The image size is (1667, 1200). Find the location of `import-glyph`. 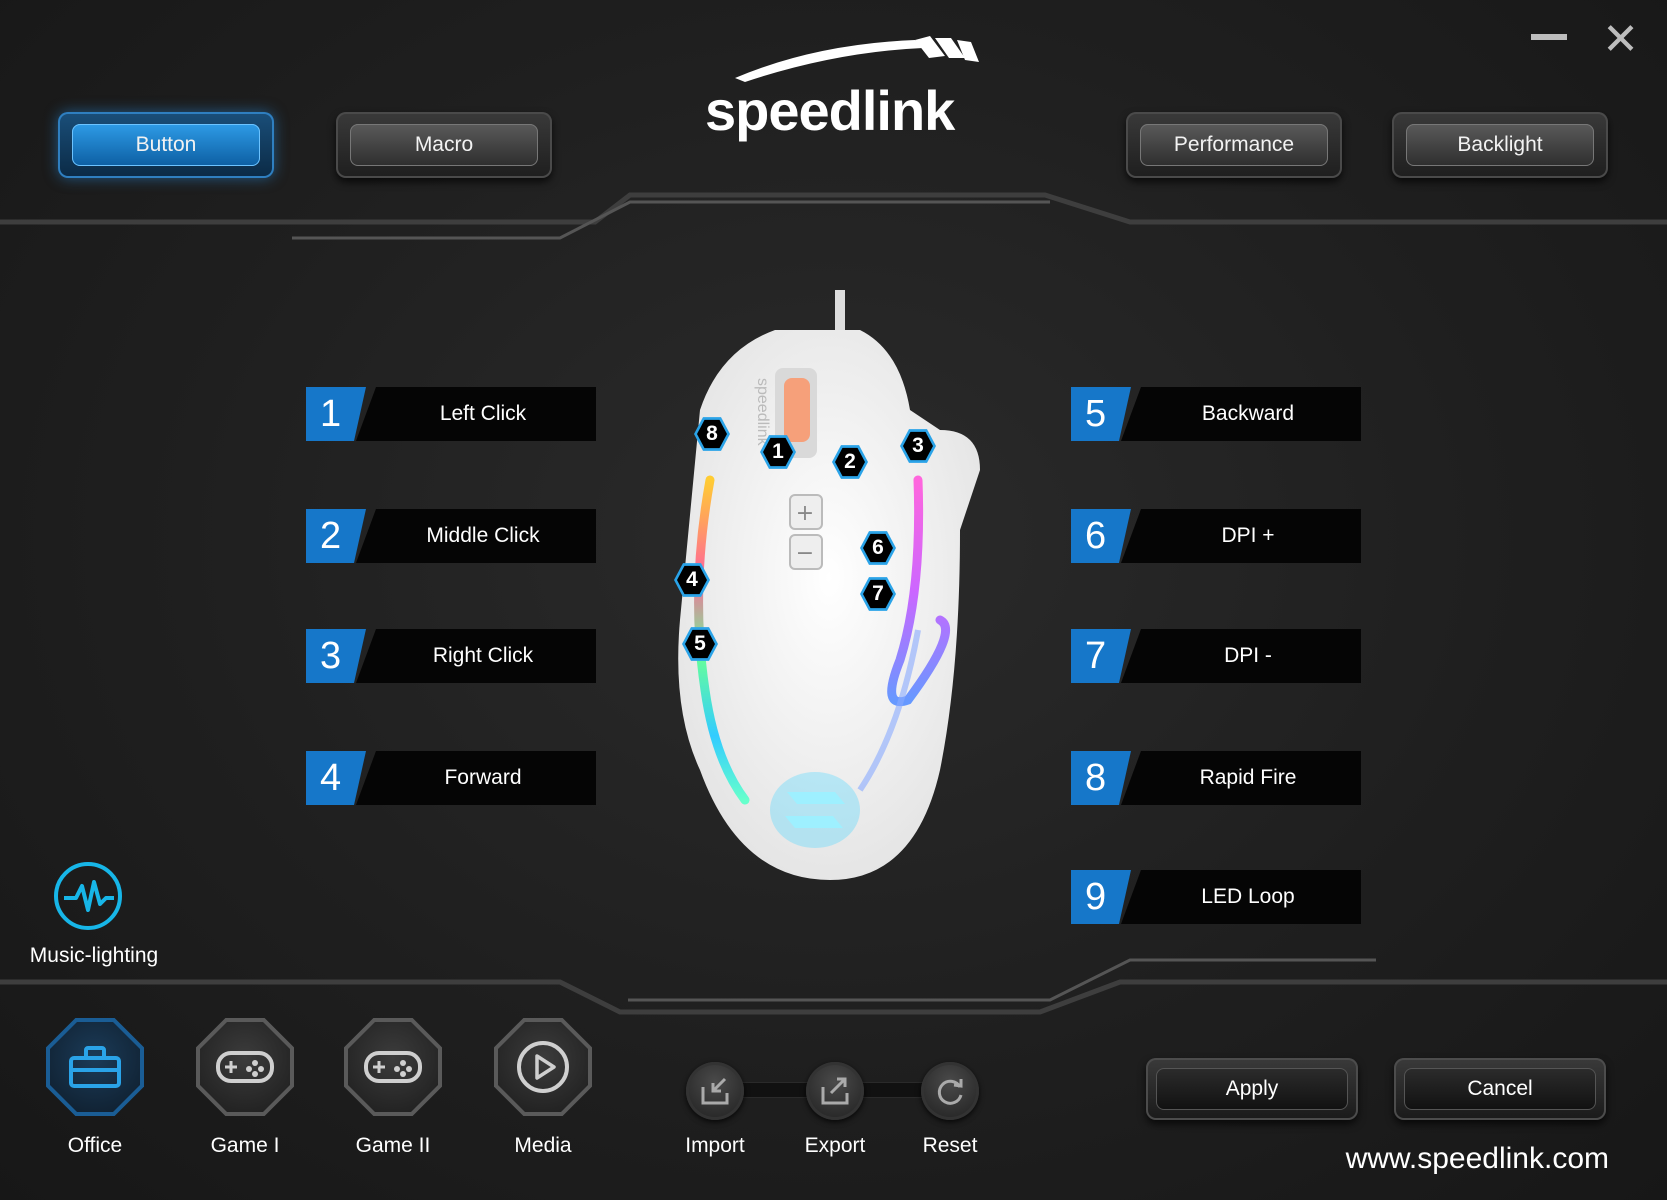

import-glyph is located at coordinates (715, 1091).